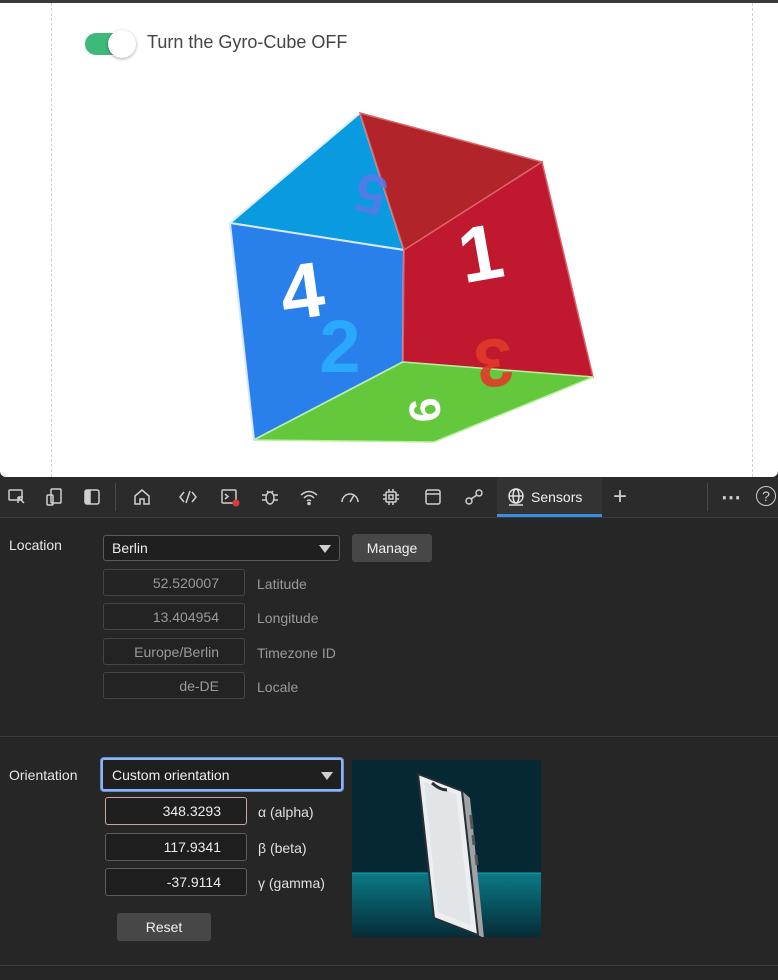 This screenshot has width=778, height=980. I want to click on orientation-select: Custom orientation, so click(222, 774).